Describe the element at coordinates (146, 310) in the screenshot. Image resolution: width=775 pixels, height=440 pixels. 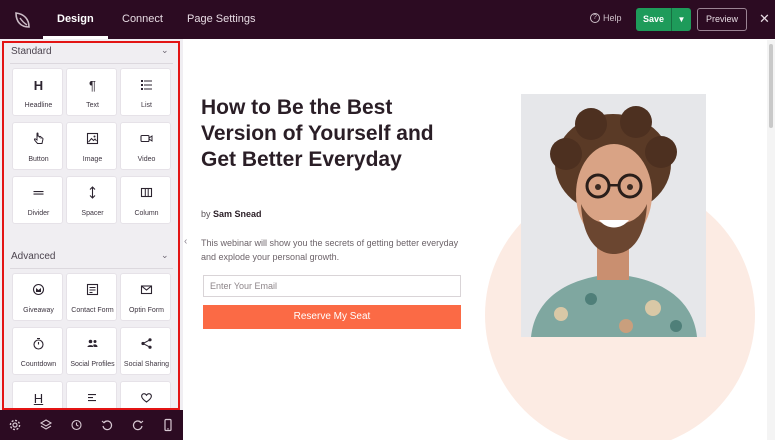
I see `block-label: Optin Form` at that location.